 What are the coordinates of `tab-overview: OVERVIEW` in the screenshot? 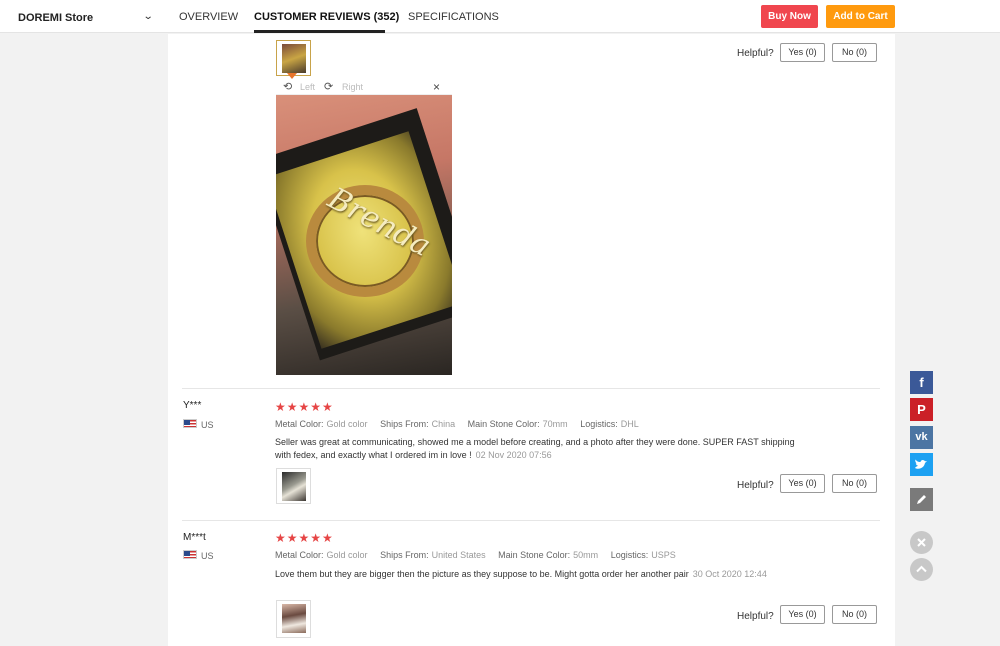 It's located at (208, 17).